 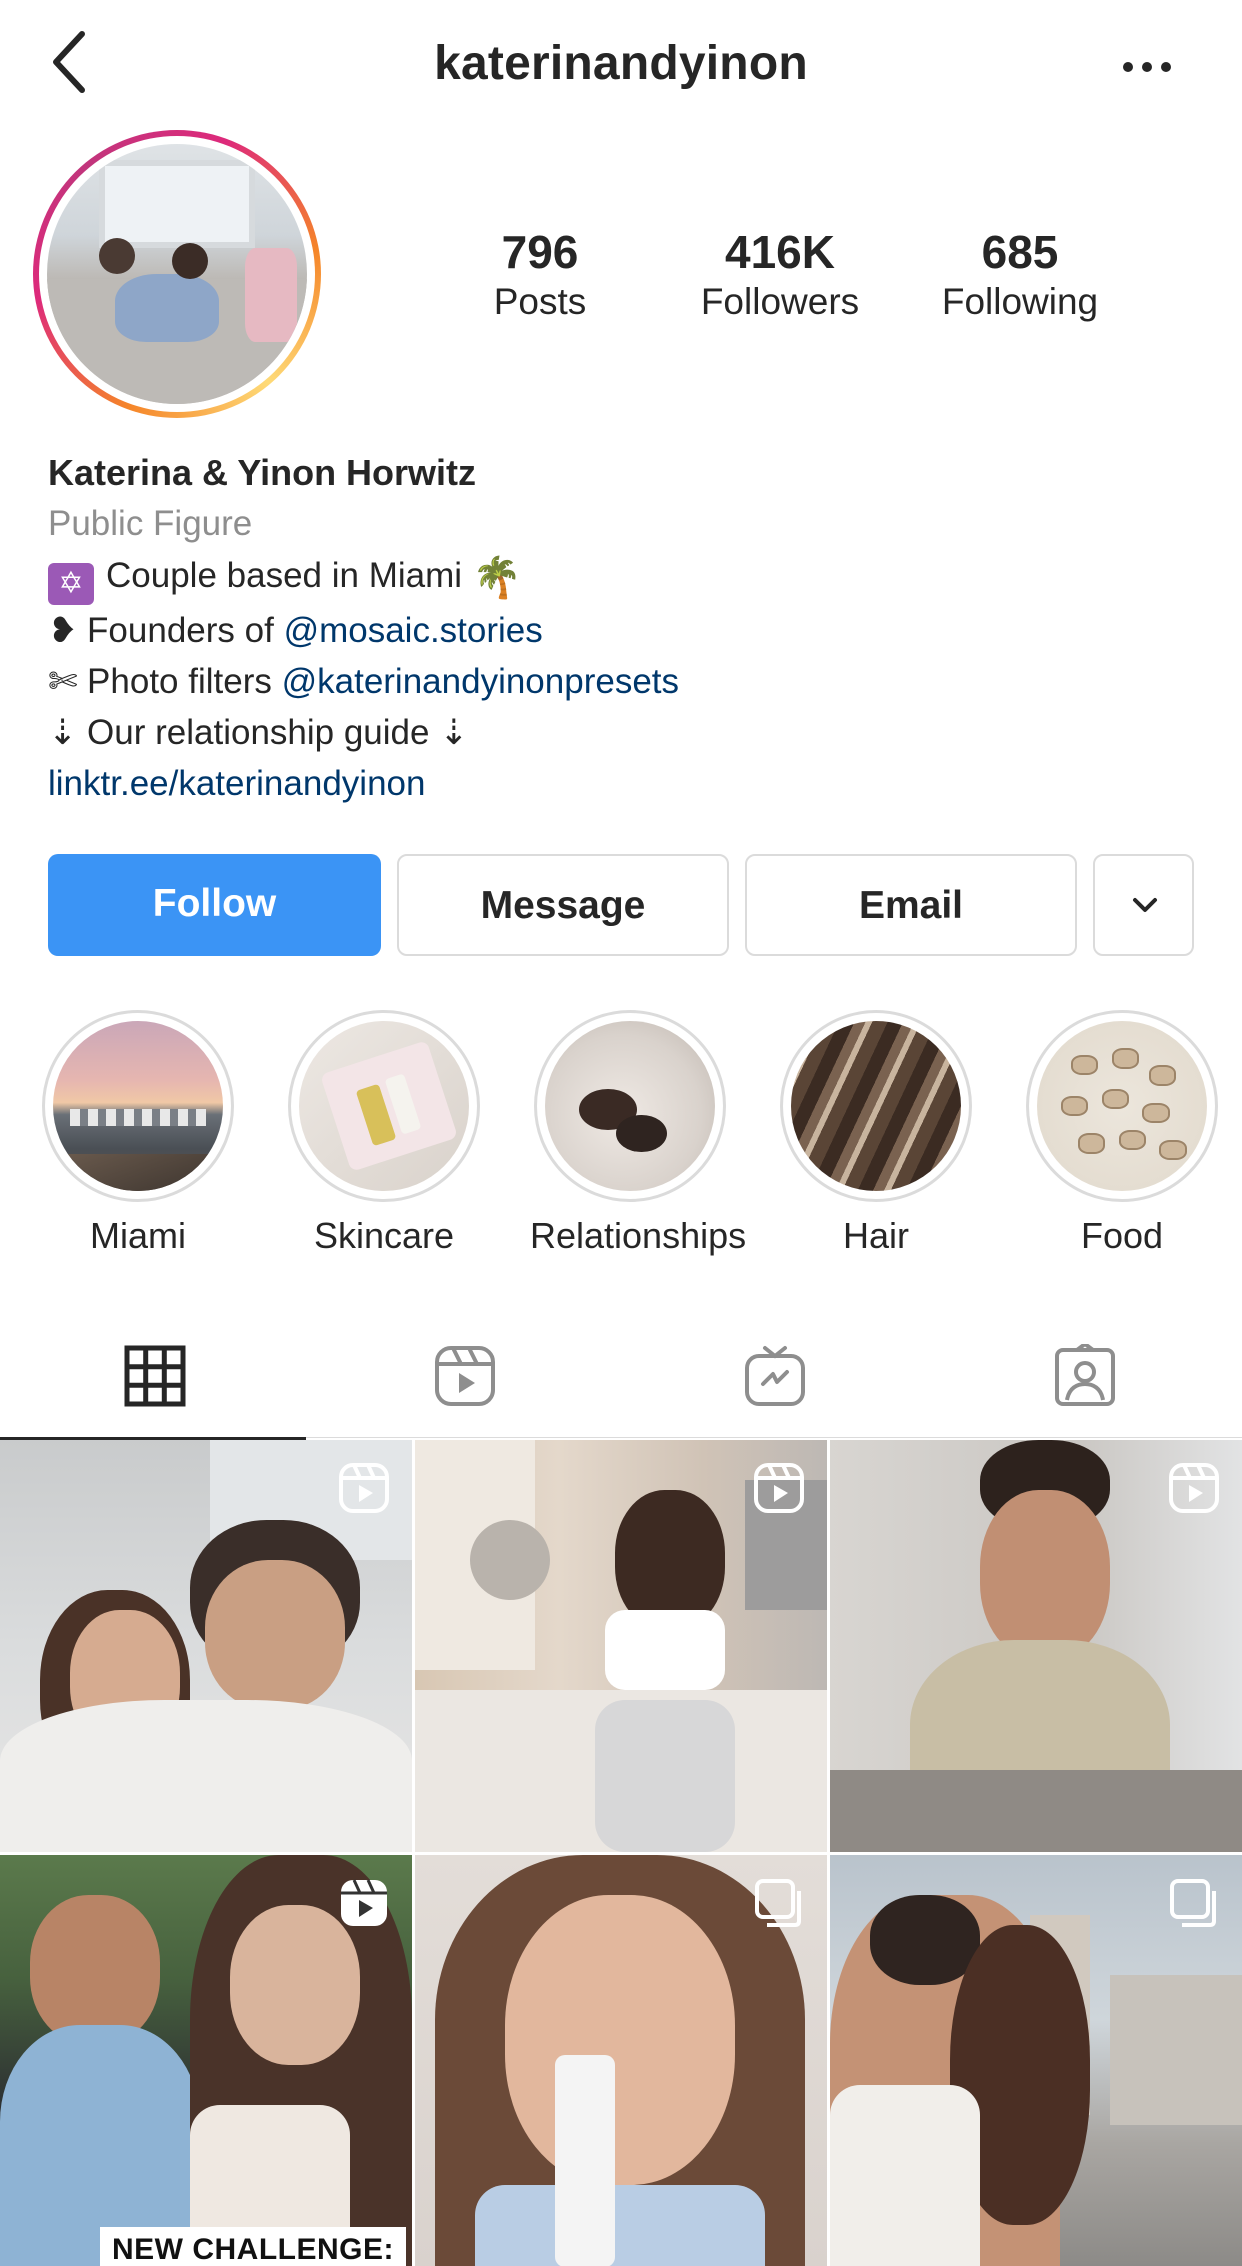 What do you see at coordinates (258, 732) in the screenshot?
I see `bio-line-guide: ⇣ Our relationship guide ⇣` at bounding box center [258, 732].